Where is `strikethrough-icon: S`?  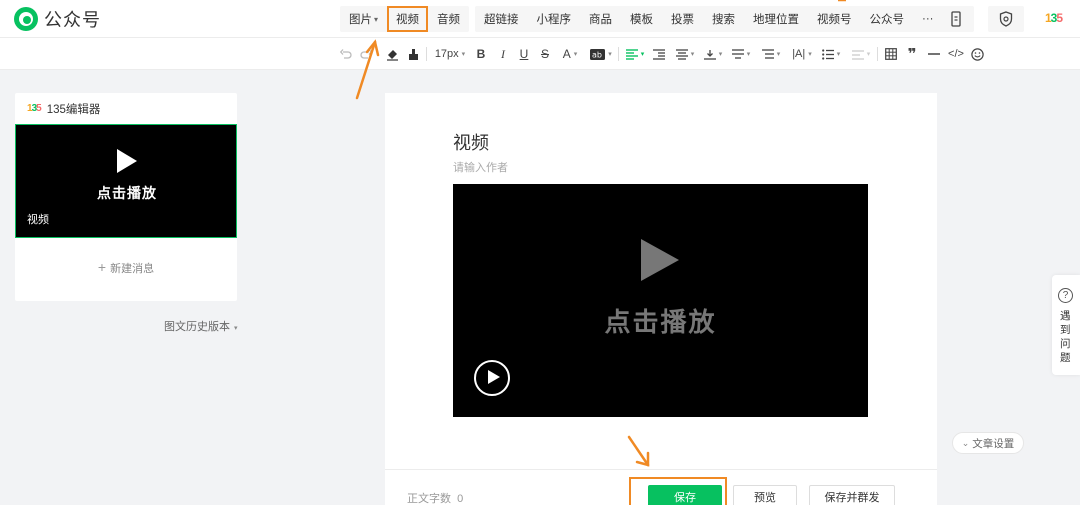
strikethrough-icon: S is located at coordinates (545, 54).